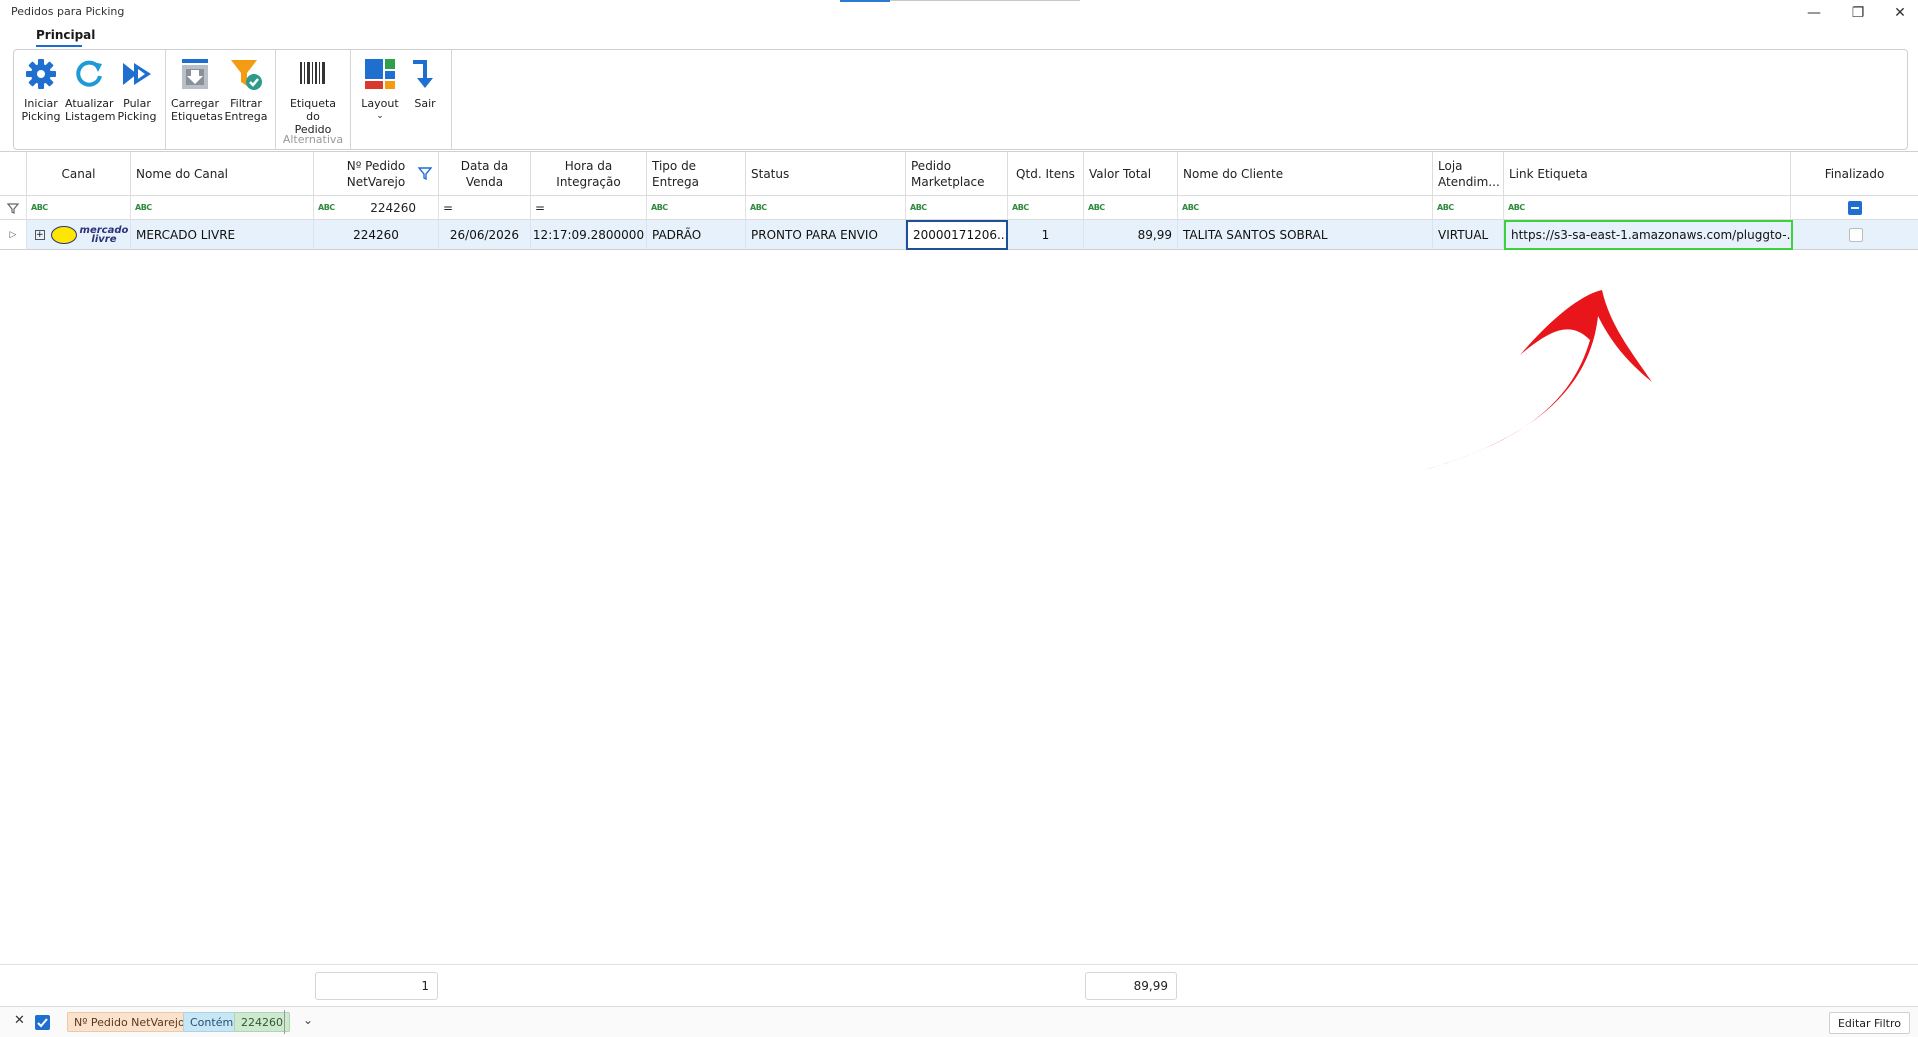  What do you see at coordinates (957, 208) in the screenshot?
I see `filter-pedido-marketplace: ABC` at bounding box center [957, 208].